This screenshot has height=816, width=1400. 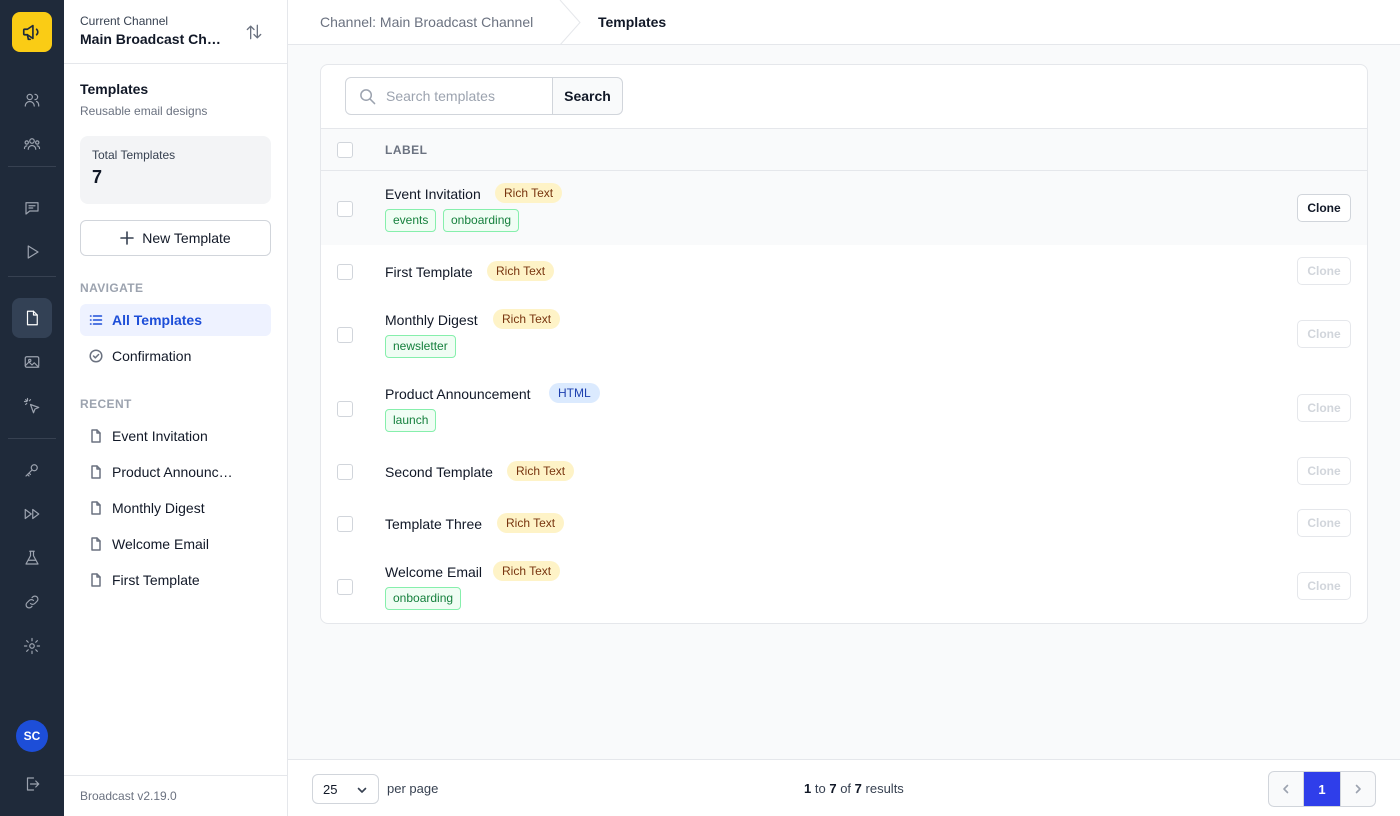 I want to click on nav-item-all-templates: All Templates, so click(x=175, y=320).